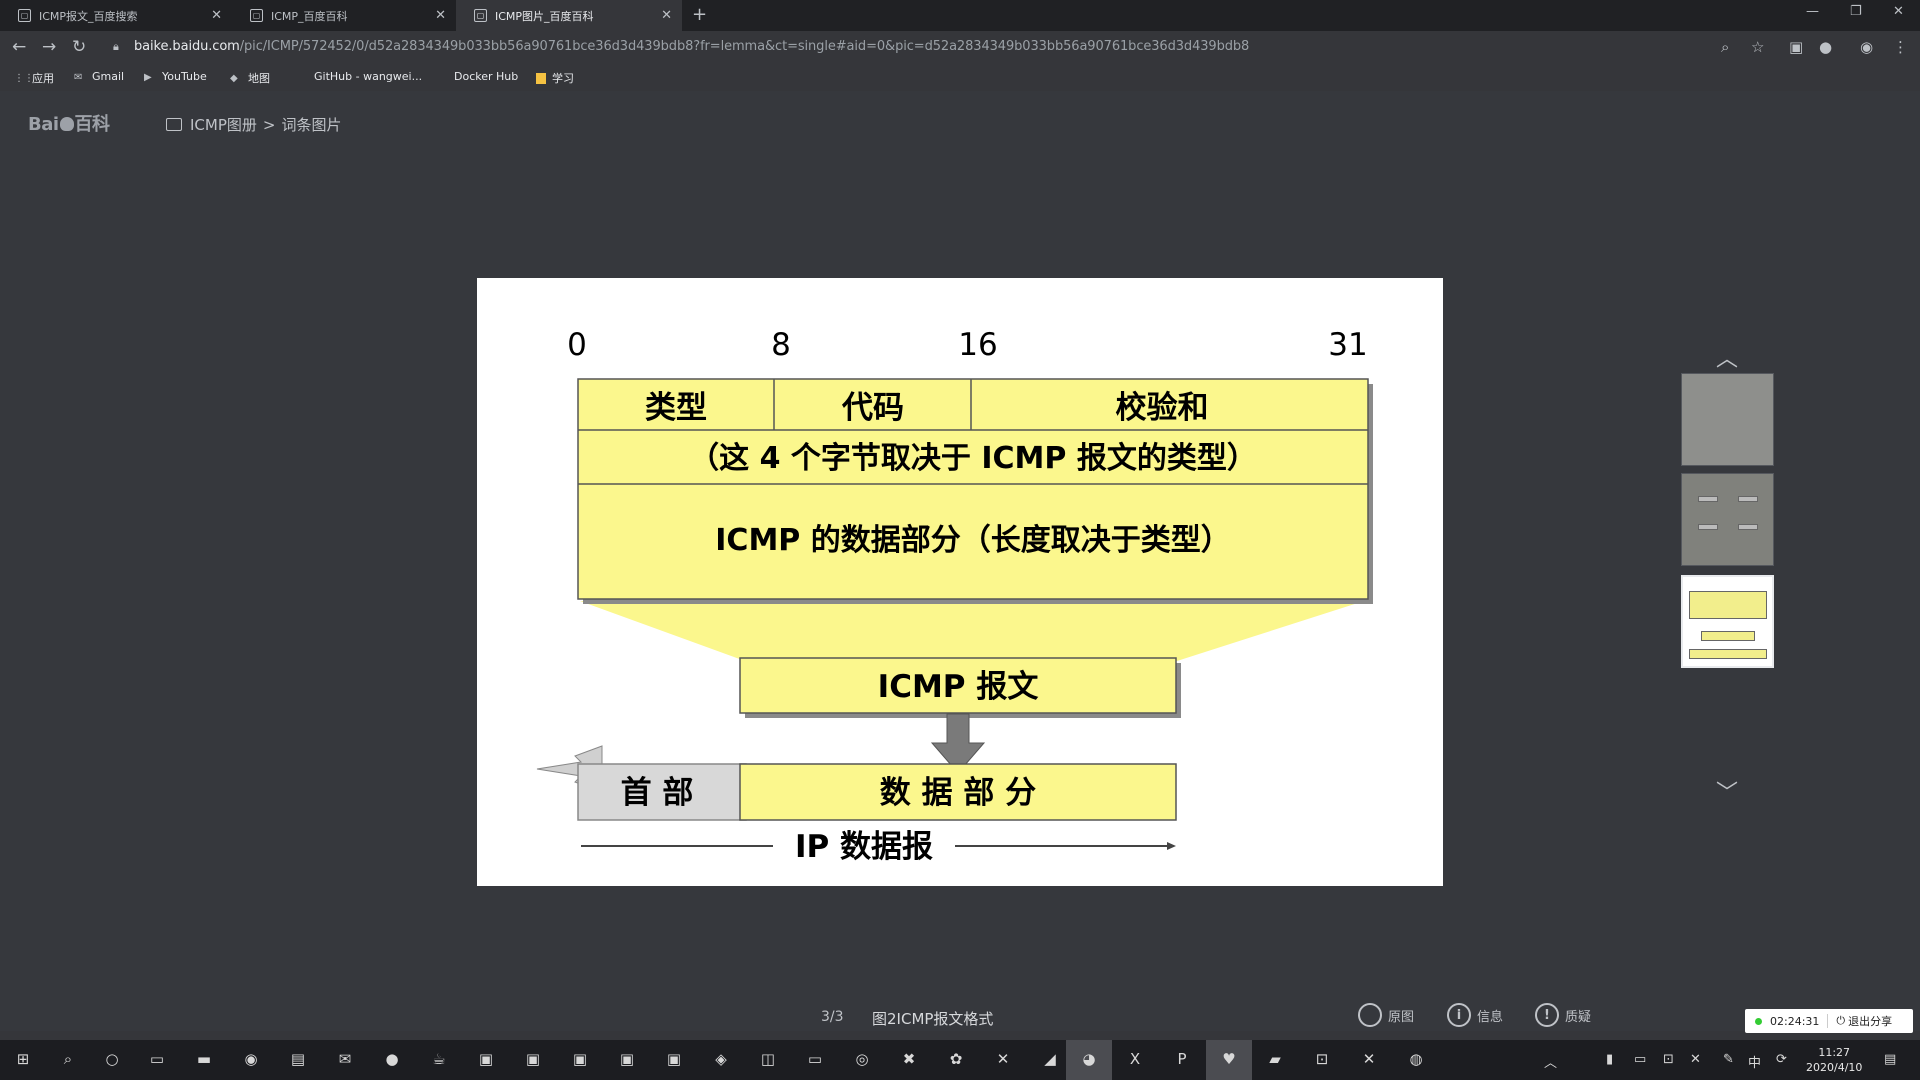 The image size is (1920, 1080). I want to click on taskbar-clock: 11:27 2020/4/10, so click(1834, 1060).